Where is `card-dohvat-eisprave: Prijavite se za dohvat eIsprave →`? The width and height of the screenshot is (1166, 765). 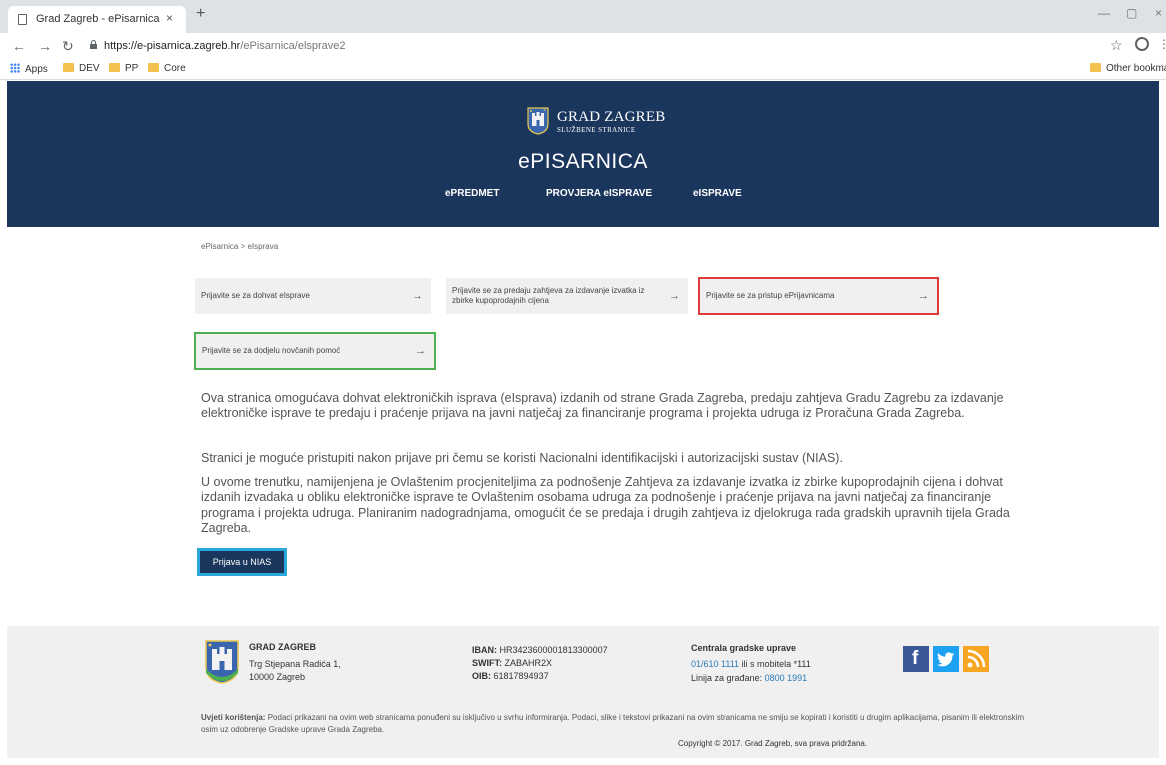 card-dohvat-eisprave: Prijavite se za dohvat eIsprave → is located at coordinates (313, 296).